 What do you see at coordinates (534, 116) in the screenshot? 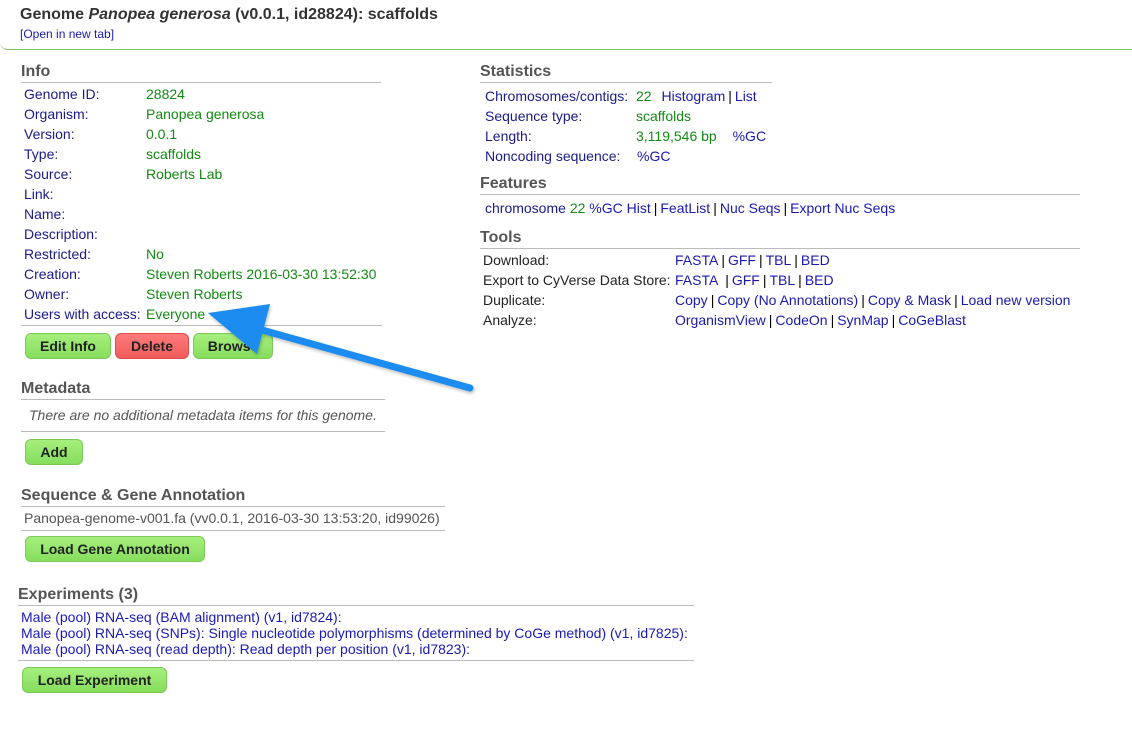
I see `sequence-type-label: Sequence type:` at bounding box center [534, 116].